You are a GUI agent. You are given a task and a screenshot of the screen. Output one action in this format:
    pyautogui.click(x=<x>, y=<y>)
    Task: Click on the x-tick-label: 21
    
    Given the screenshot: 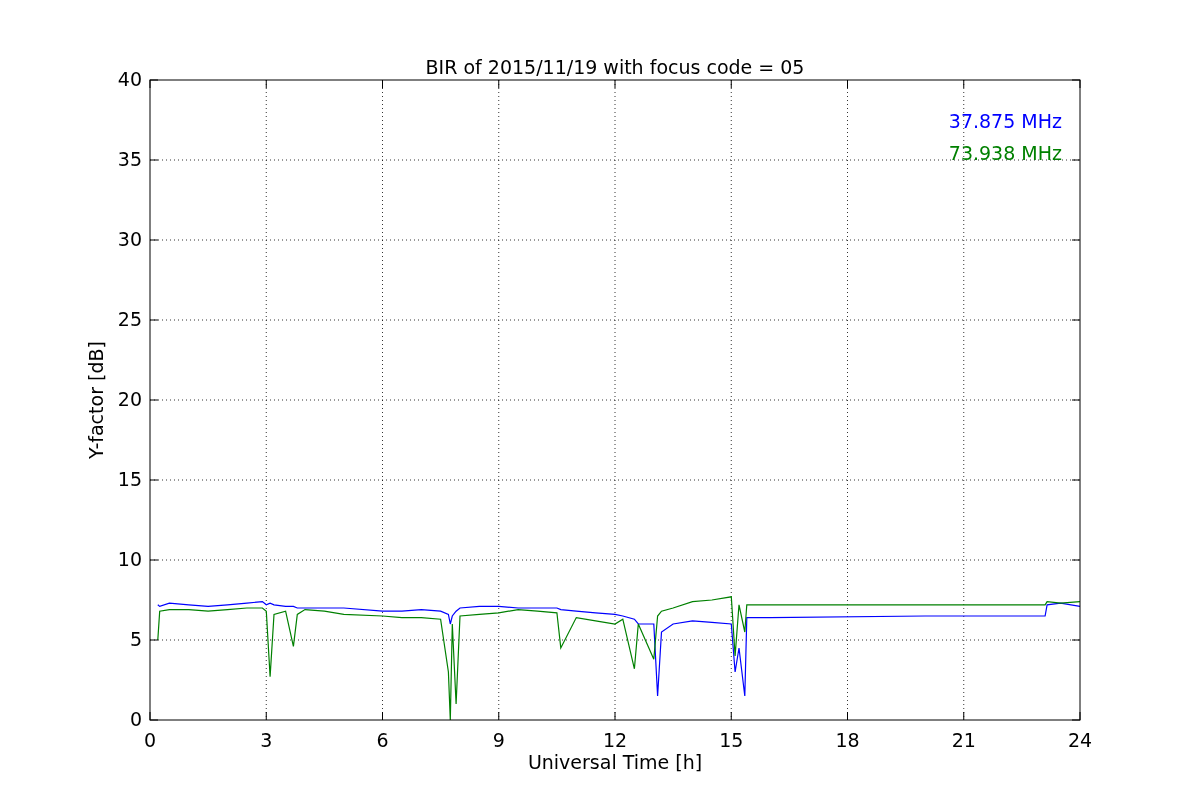 What is the action you would take?
    pyautogui.click(x=963, y=740)
    